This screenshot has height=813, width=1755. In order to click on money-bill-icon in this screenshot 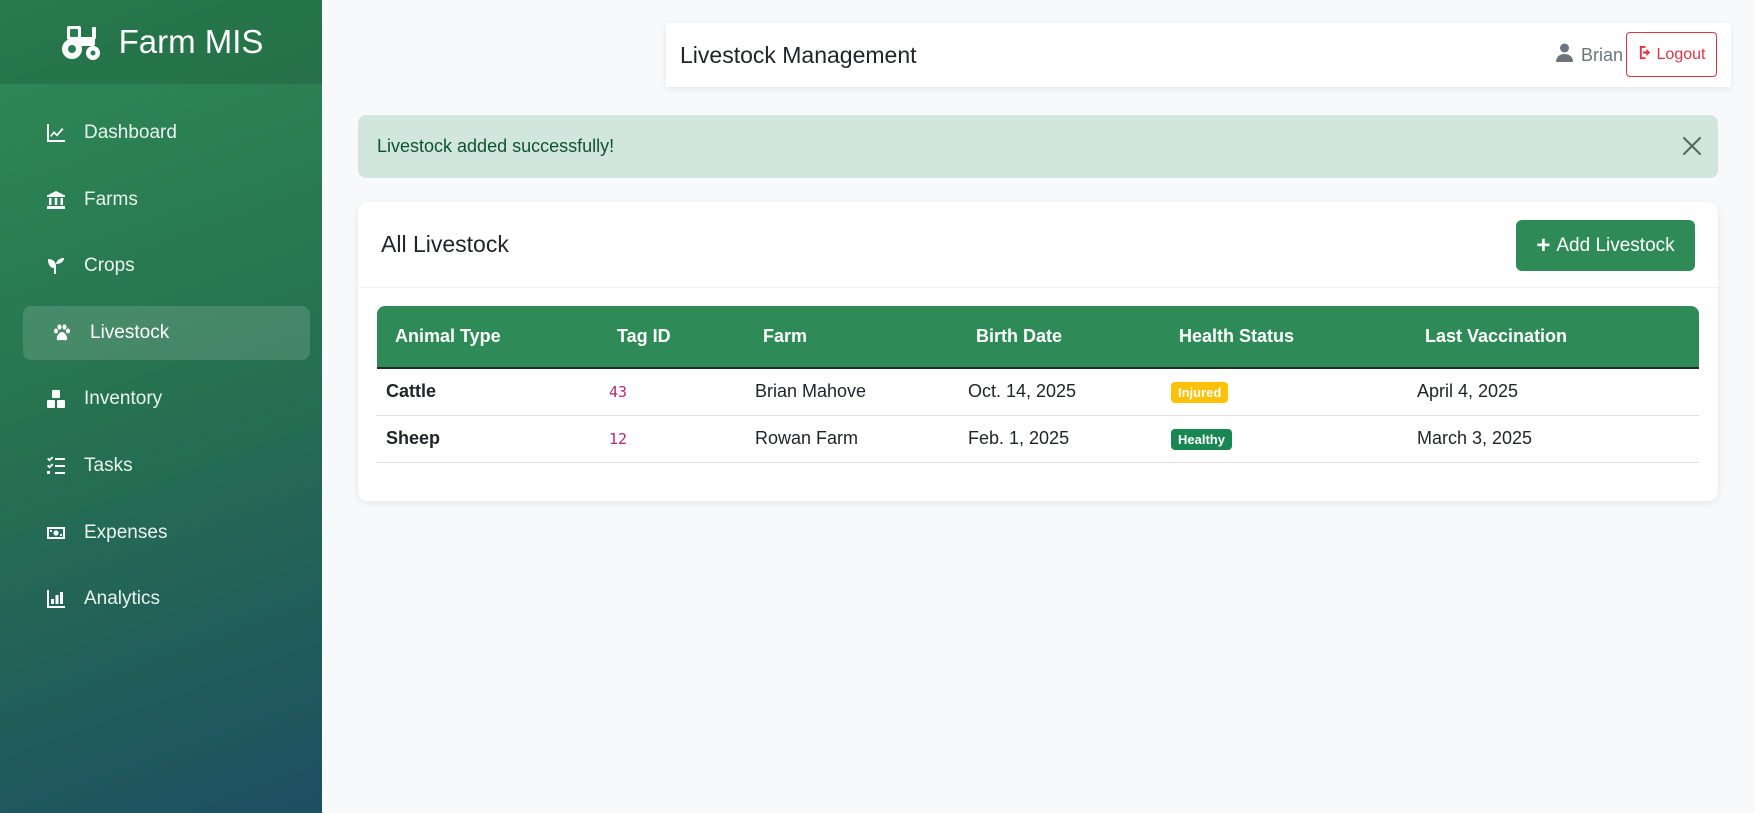, I will do `click(55, 532)`.